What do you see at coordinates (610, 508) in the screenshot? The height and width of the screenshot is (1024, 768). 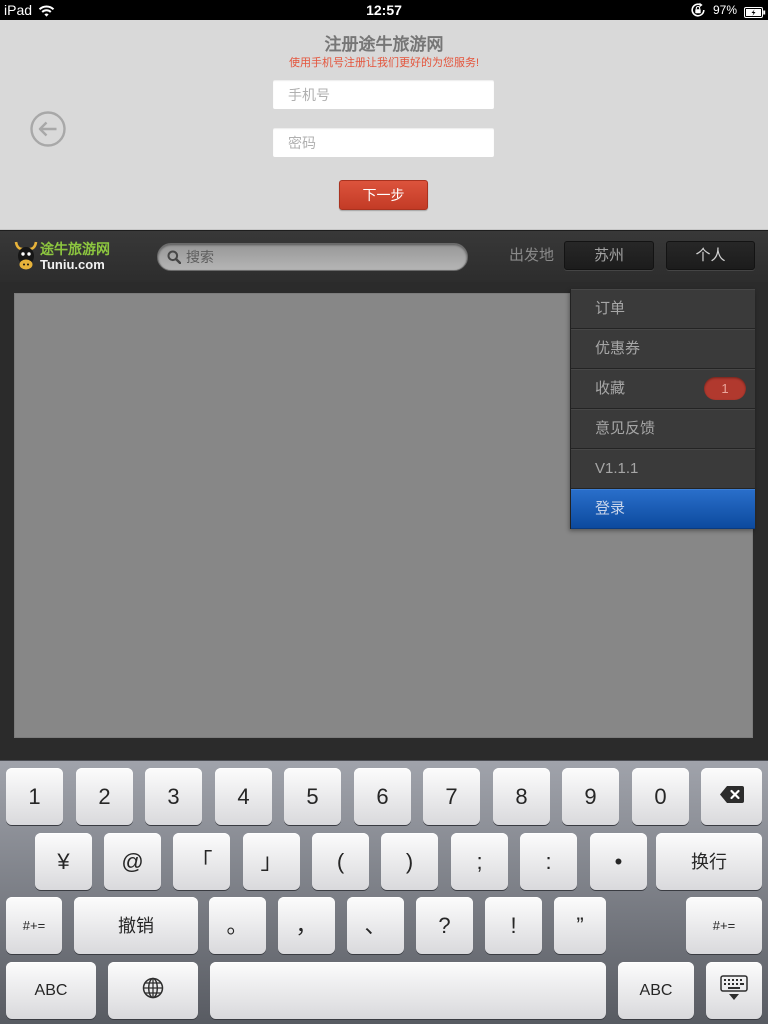 I see `menu-item-label: 登录` at bounding box center [610, 508].